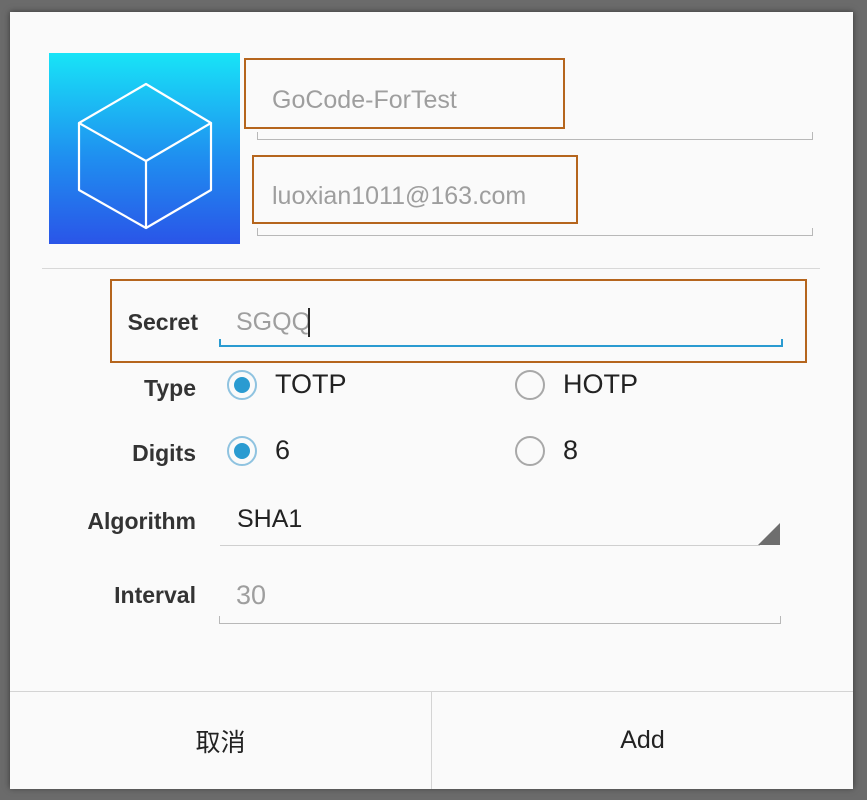  Describe the element at coordinates (415, 189) in the screenshot. I see `account-highlight-box` at that location.